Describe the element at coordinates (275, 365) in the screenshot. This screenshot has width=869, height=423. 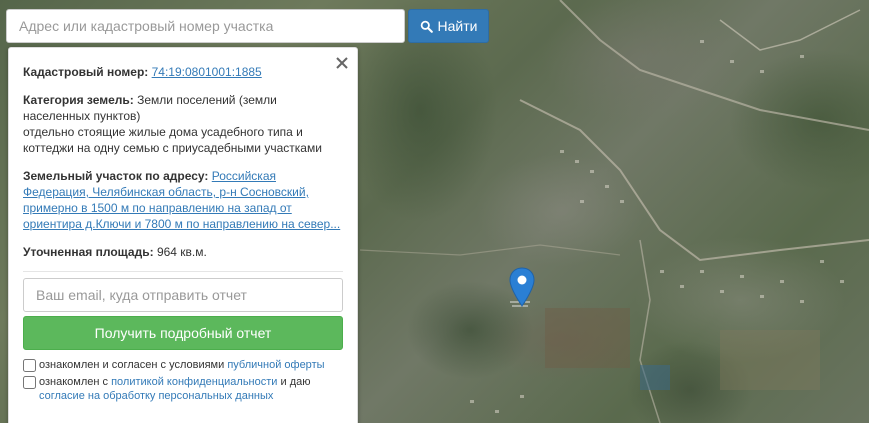
I see `public-offer-link: публичной оферты` at that location.